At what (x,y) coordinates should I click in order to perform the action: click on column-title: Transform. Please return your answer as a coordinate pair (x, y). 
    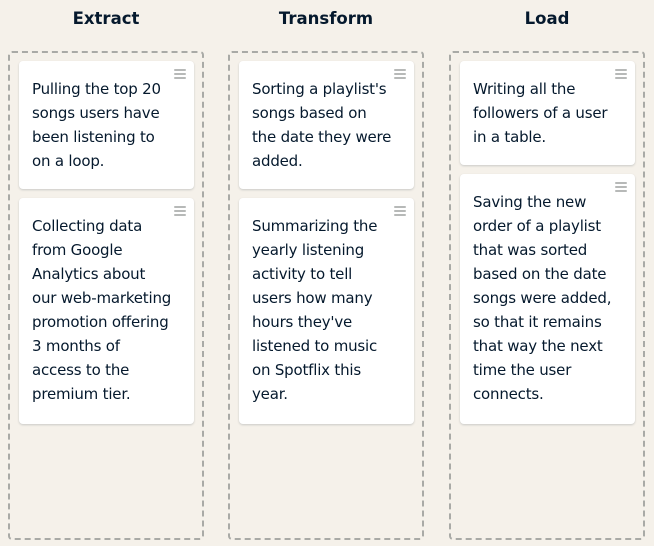
    Looking at the image, I should click on (326, 18).